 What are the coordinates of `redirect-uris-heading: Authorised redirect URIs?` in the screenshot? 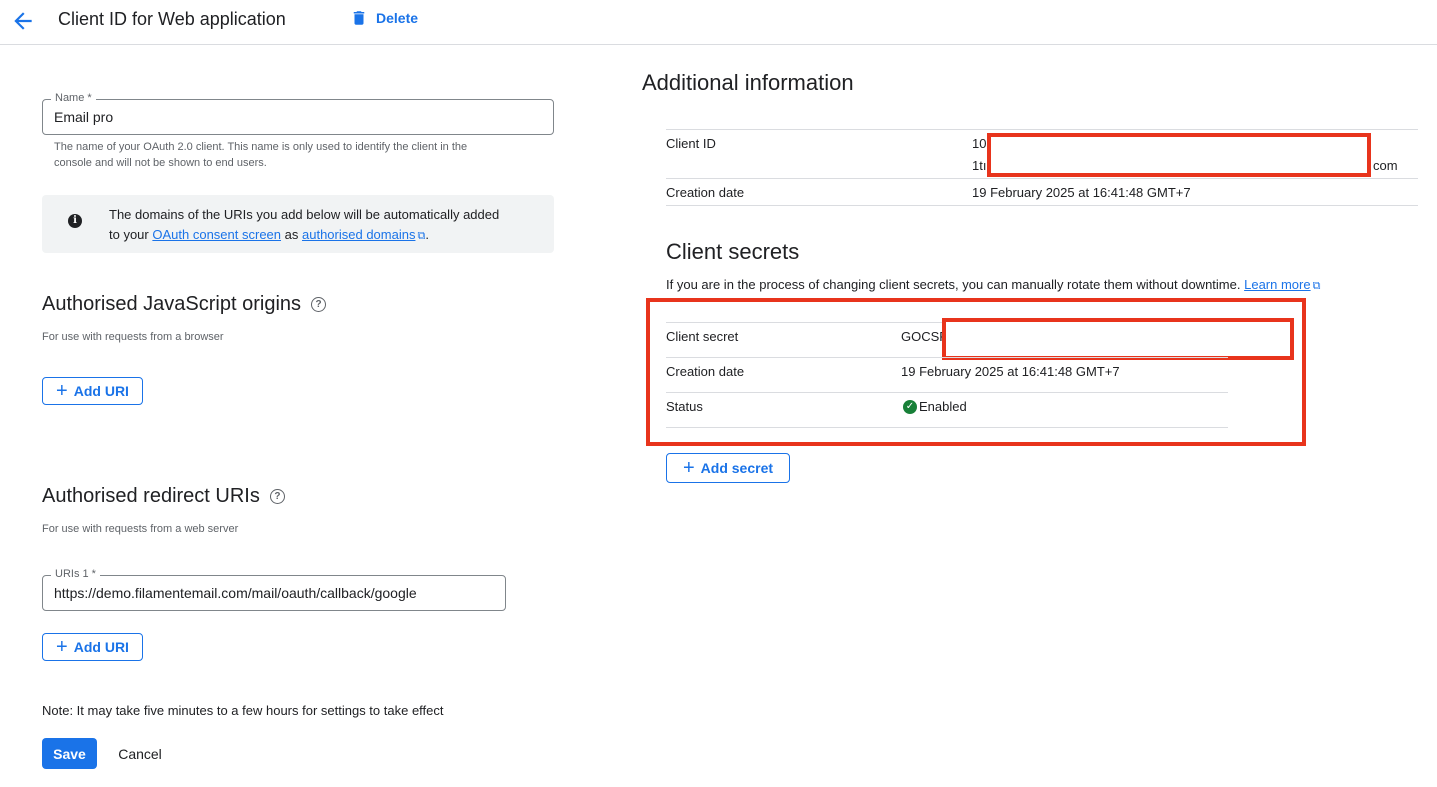 It's located at (163, 496).